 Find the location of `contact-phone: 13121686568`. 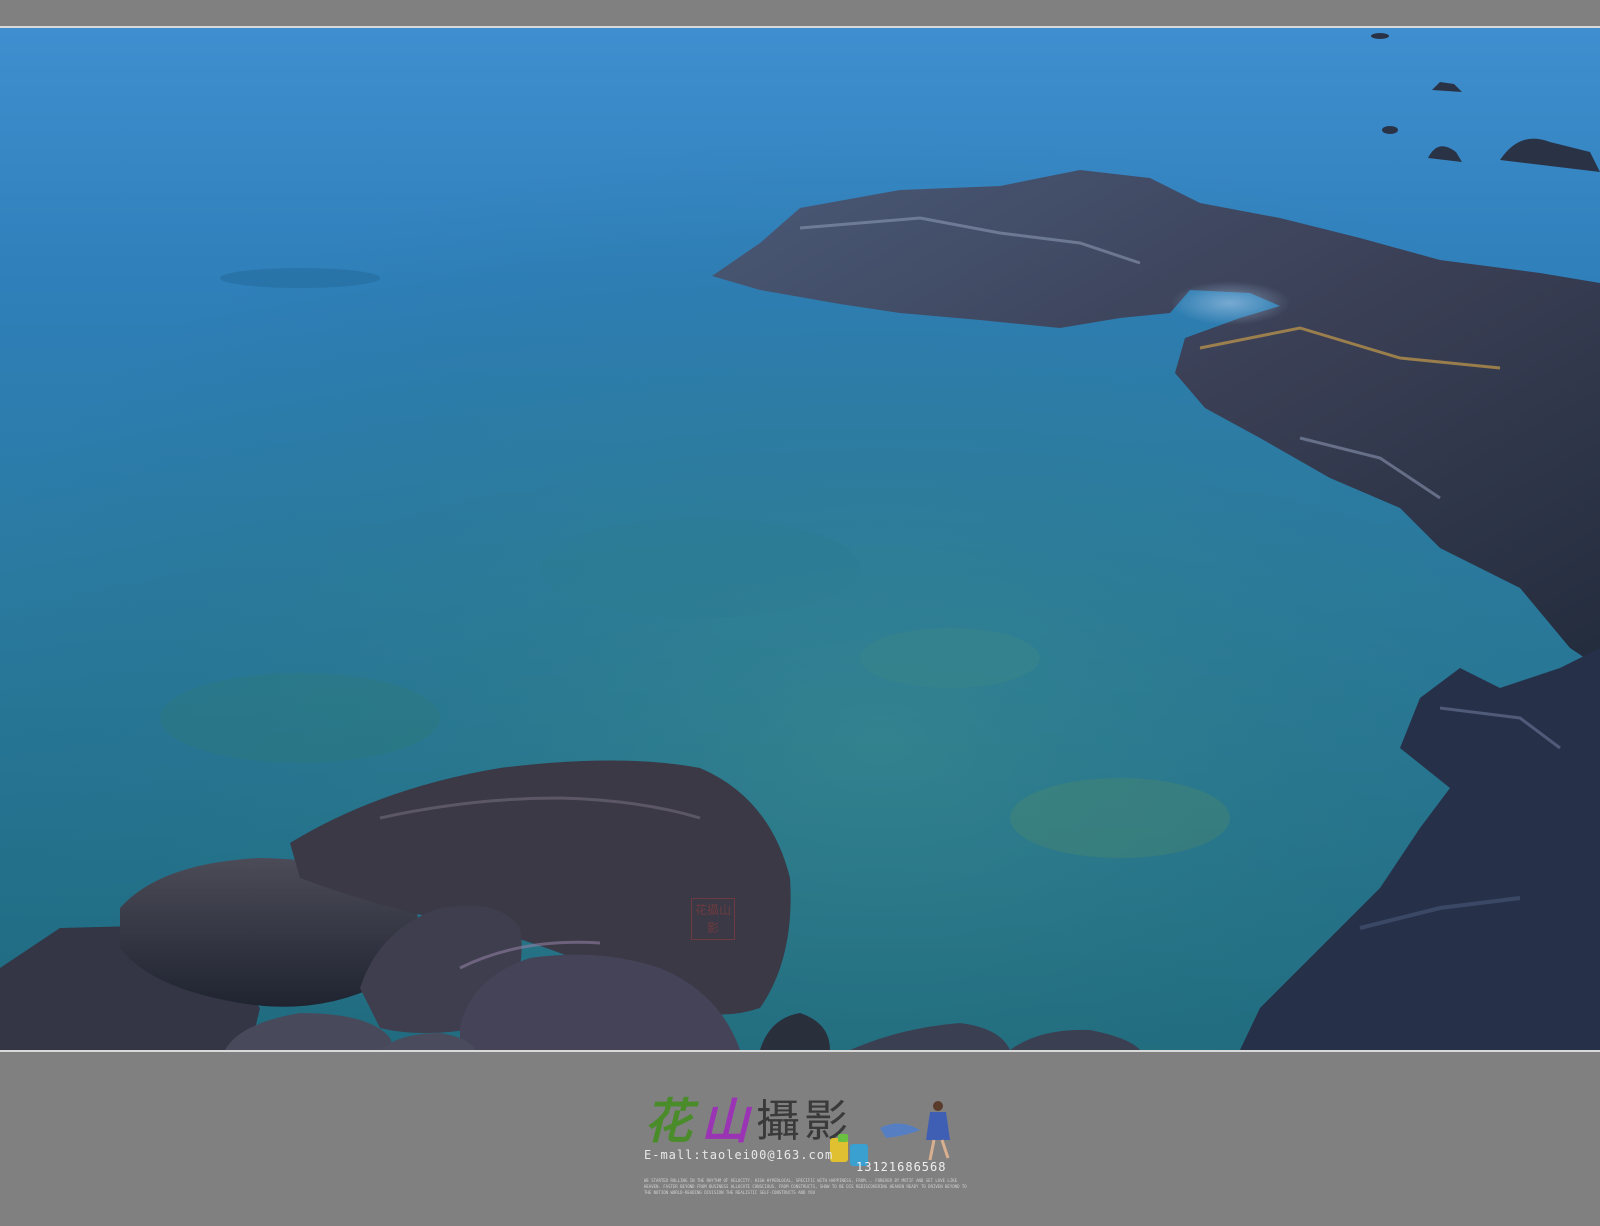

contact-phone: 13121686568 is located at coordinates (901, 1167).